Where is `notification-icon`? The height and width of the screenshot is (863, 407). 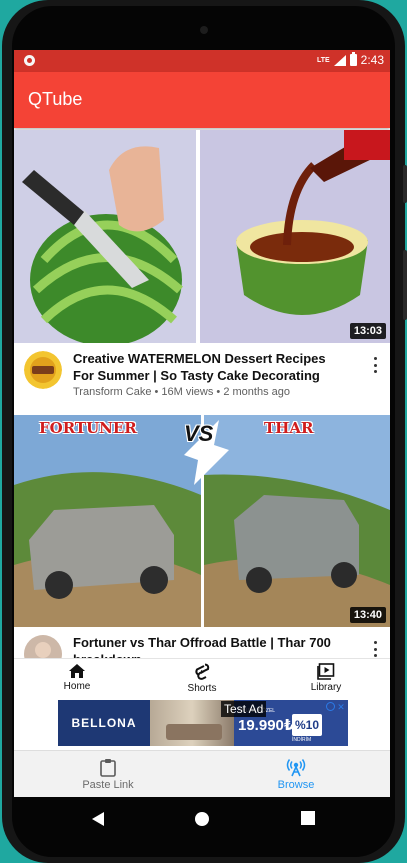
notification-icon is located at coordinates (29, 60).